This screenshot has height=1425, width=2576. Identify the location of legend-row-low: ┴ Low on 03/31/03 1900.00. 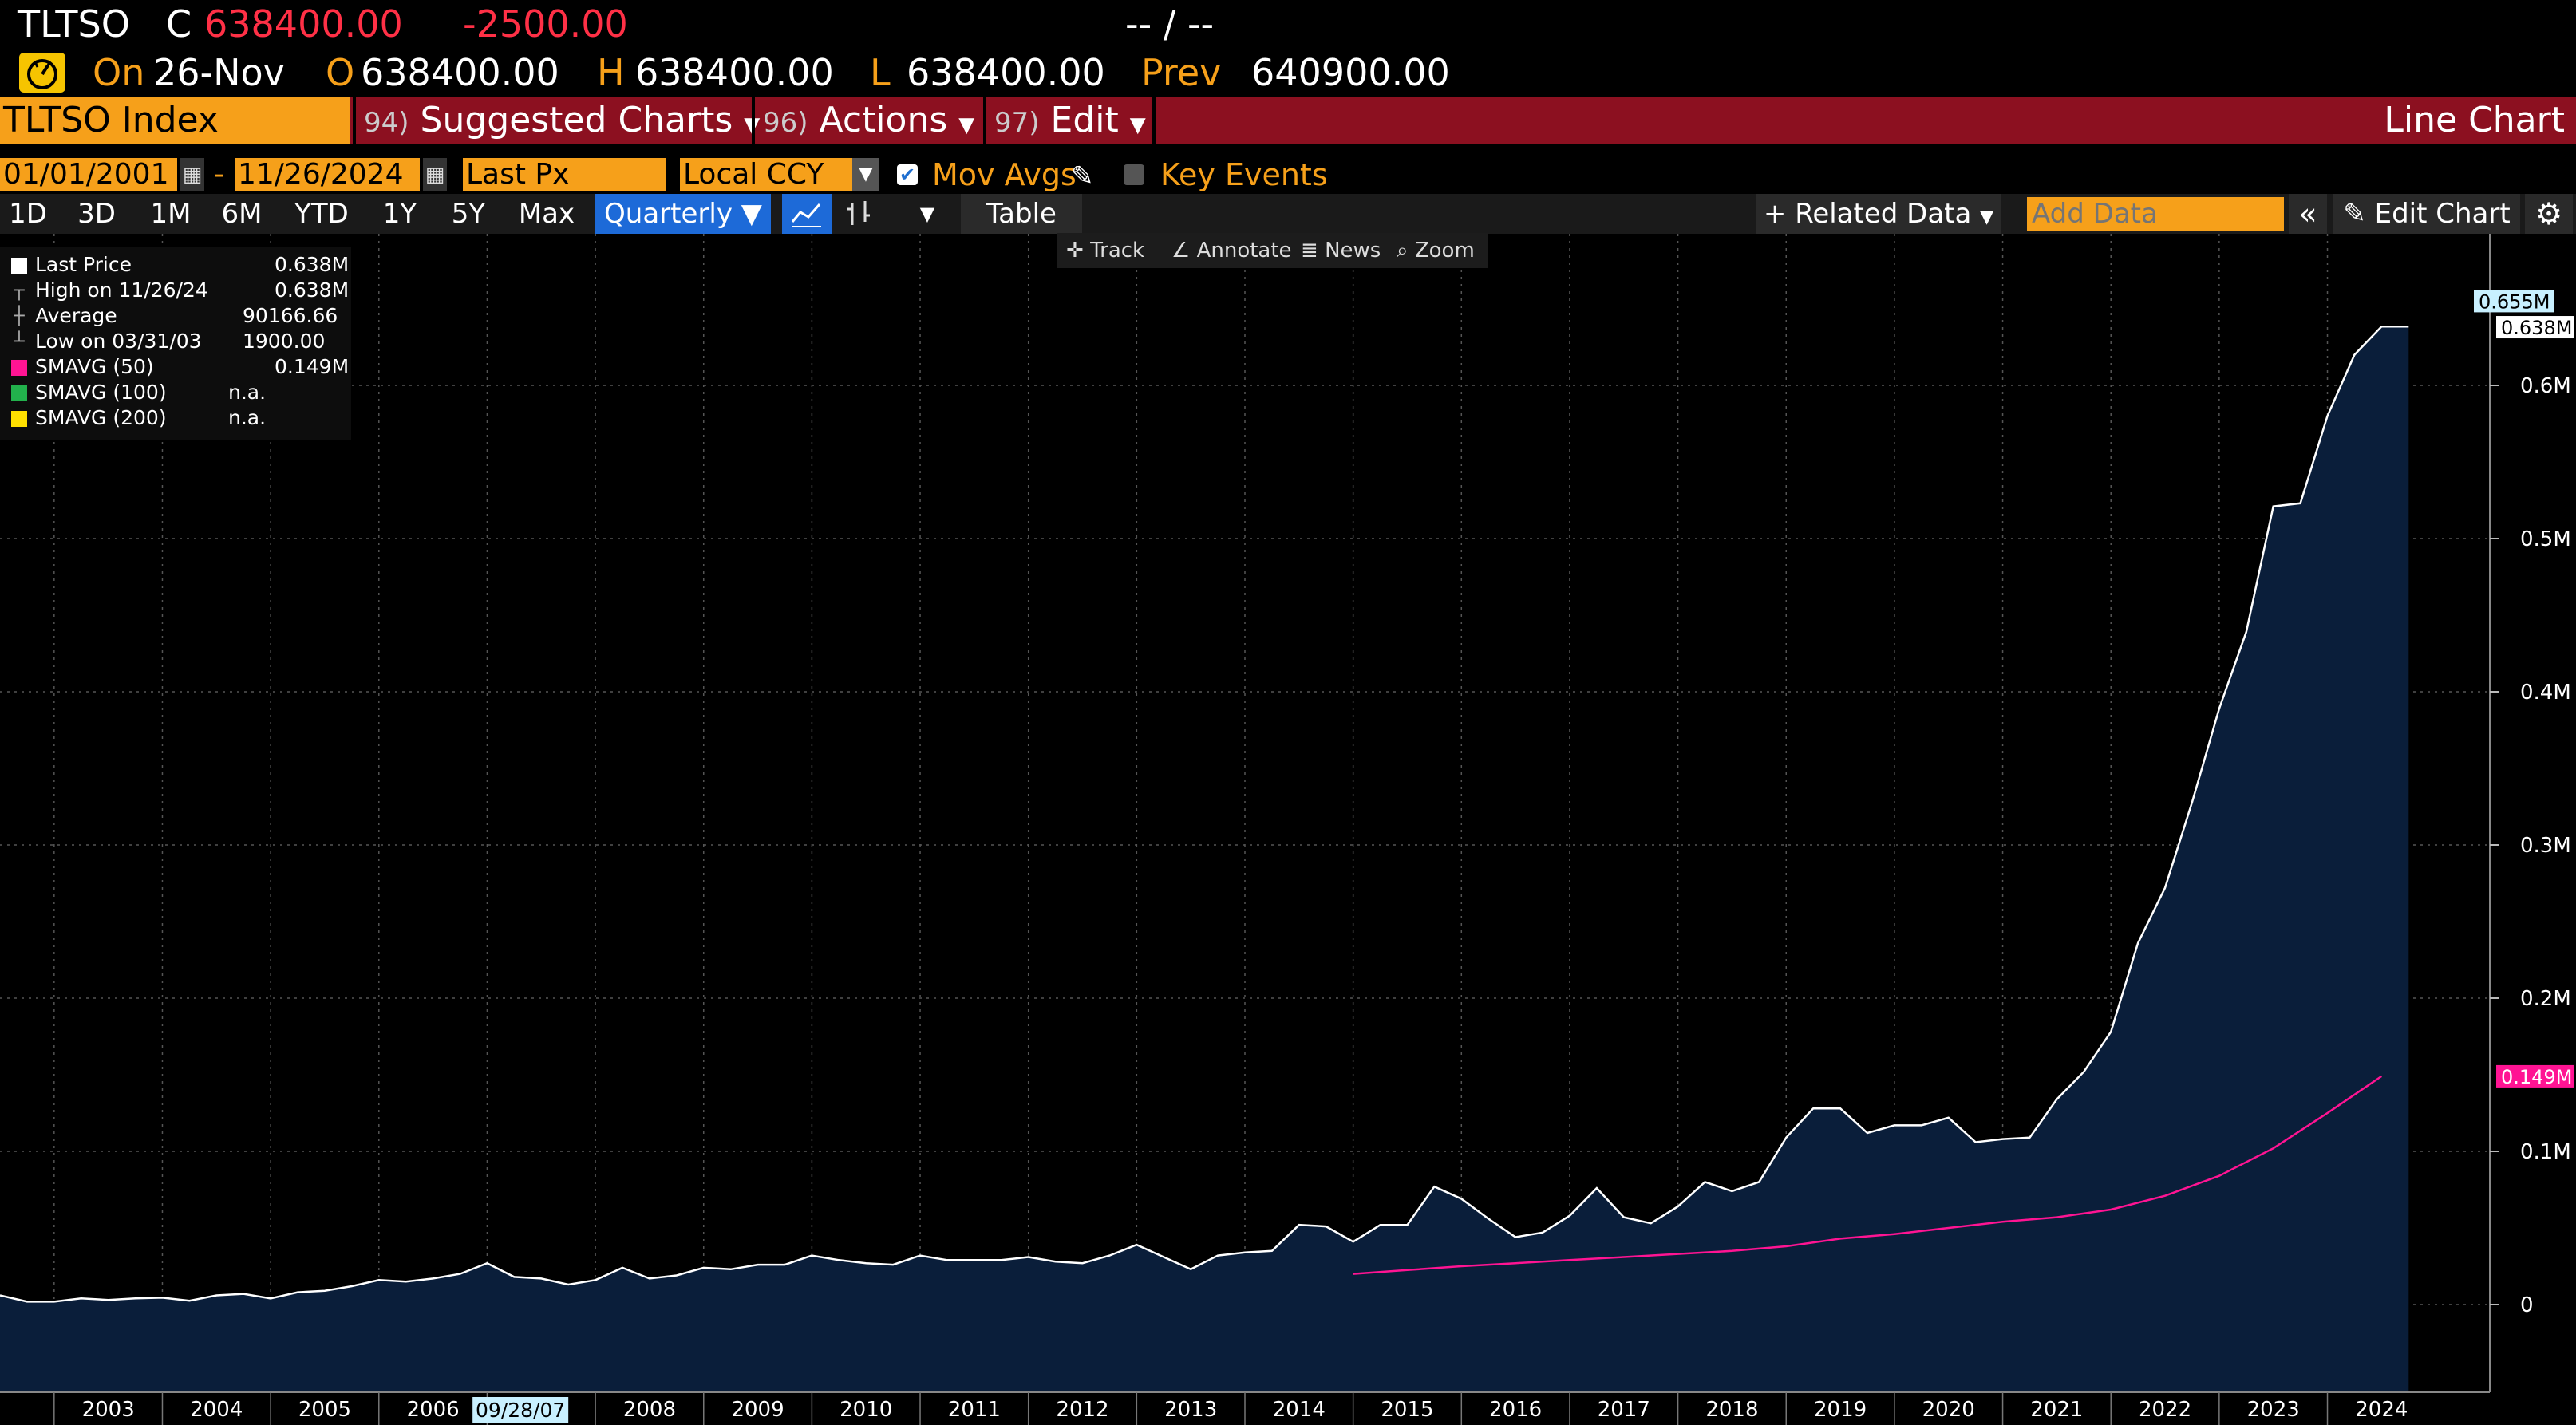
(178, 342).